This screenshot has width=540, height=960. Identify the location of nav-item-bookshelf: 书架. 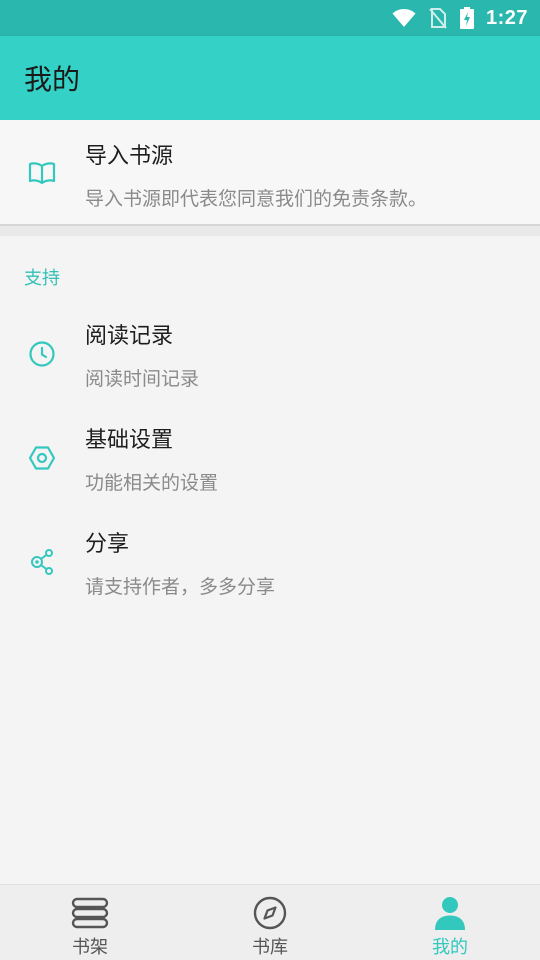
(90, 922).